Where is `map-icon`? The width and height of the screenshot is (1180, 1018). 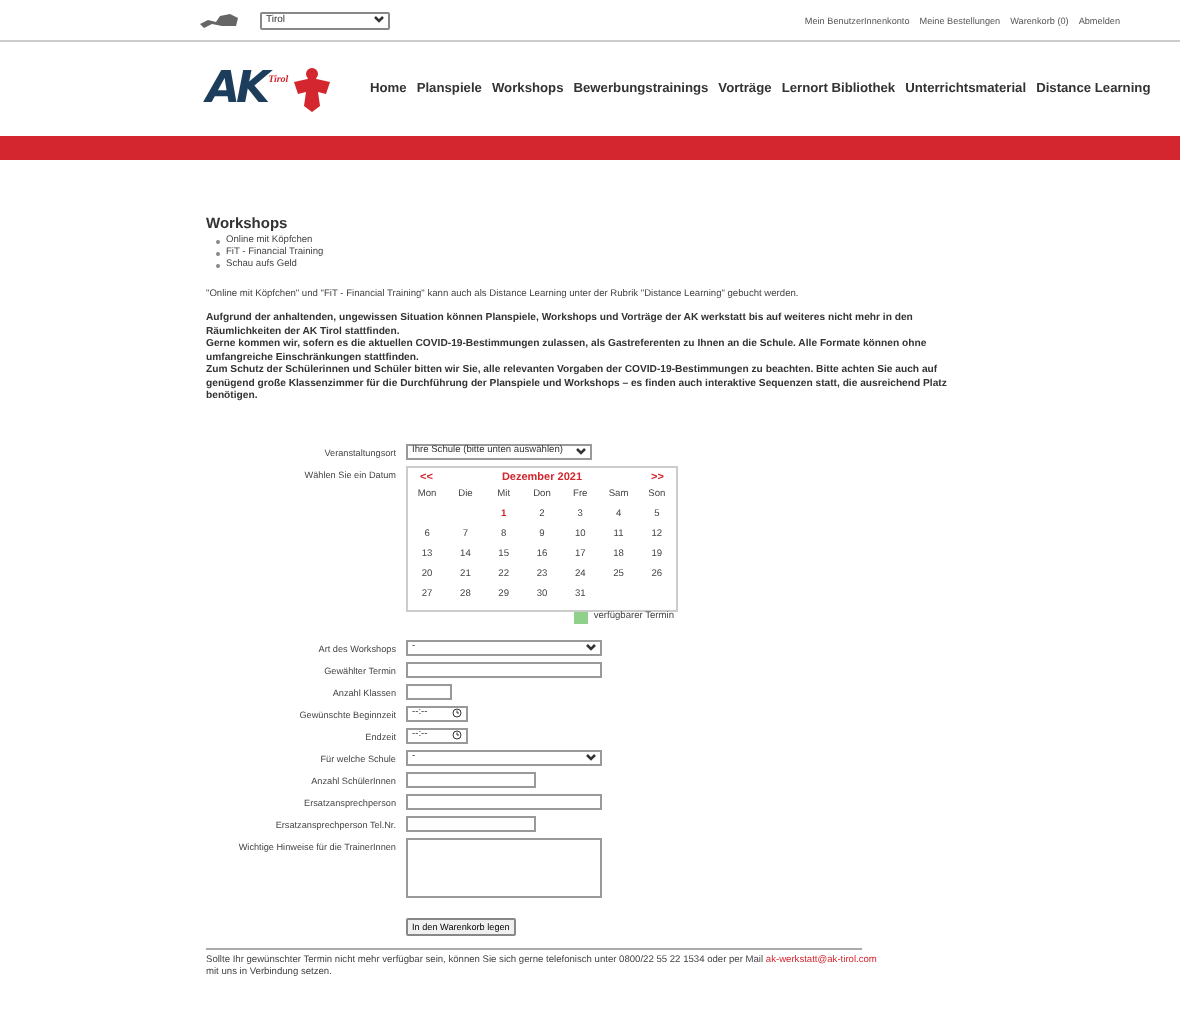
map-icon is located at coordinates (220, 20).